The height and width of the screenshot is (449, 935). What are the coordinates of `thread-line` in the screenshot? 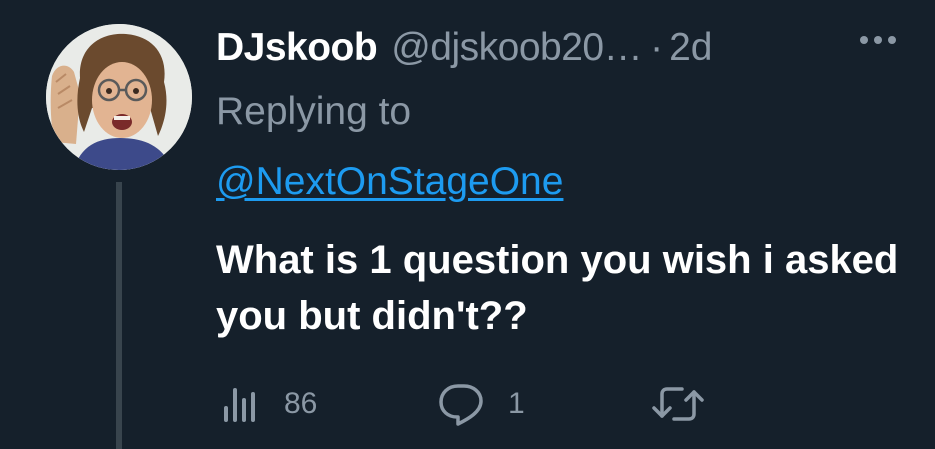 It's located at (119, 315).